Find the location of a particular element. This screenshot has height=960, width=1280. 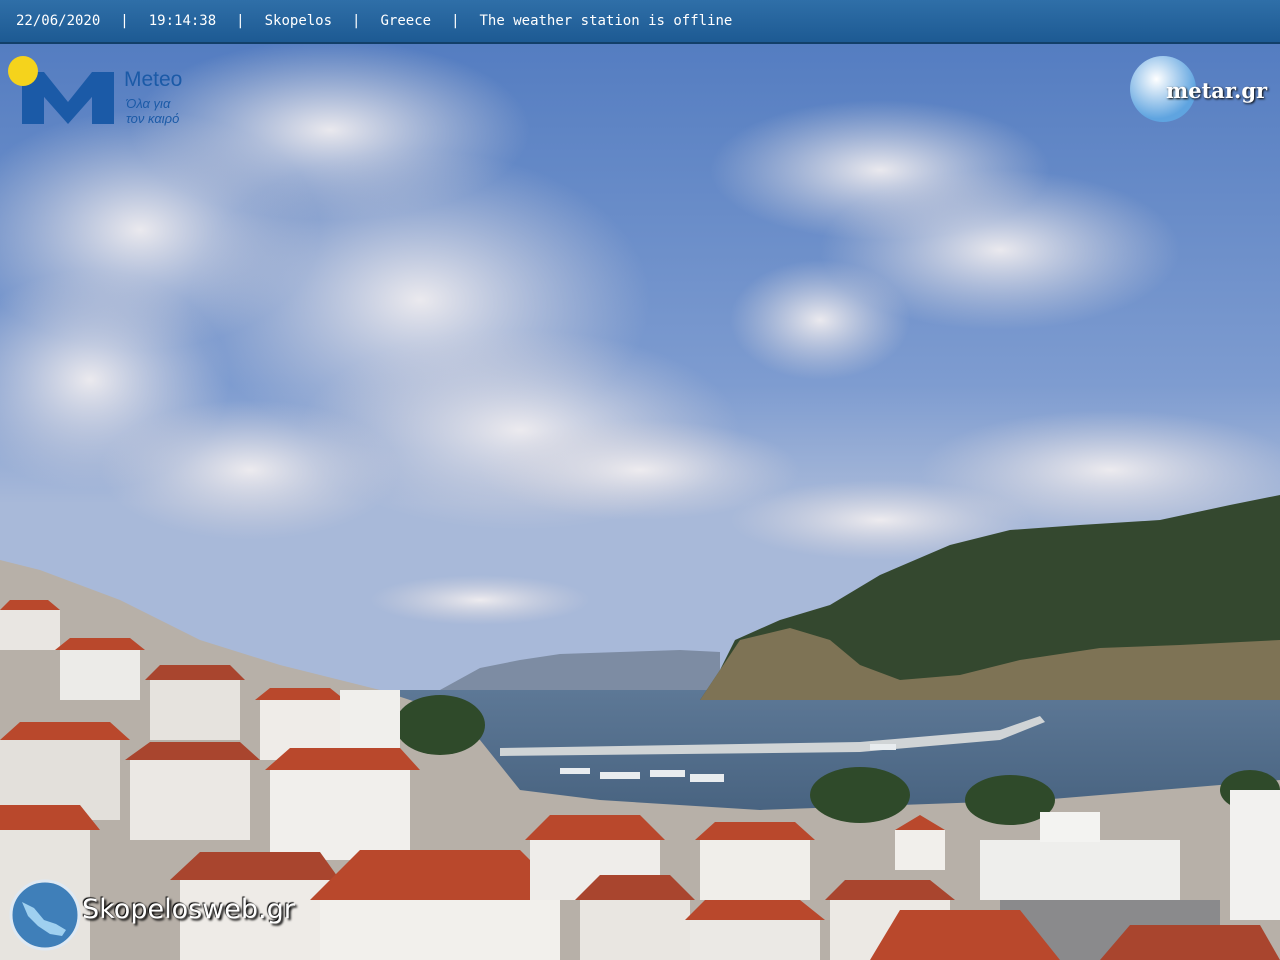

island-icon is located at coordinates (45, 915).